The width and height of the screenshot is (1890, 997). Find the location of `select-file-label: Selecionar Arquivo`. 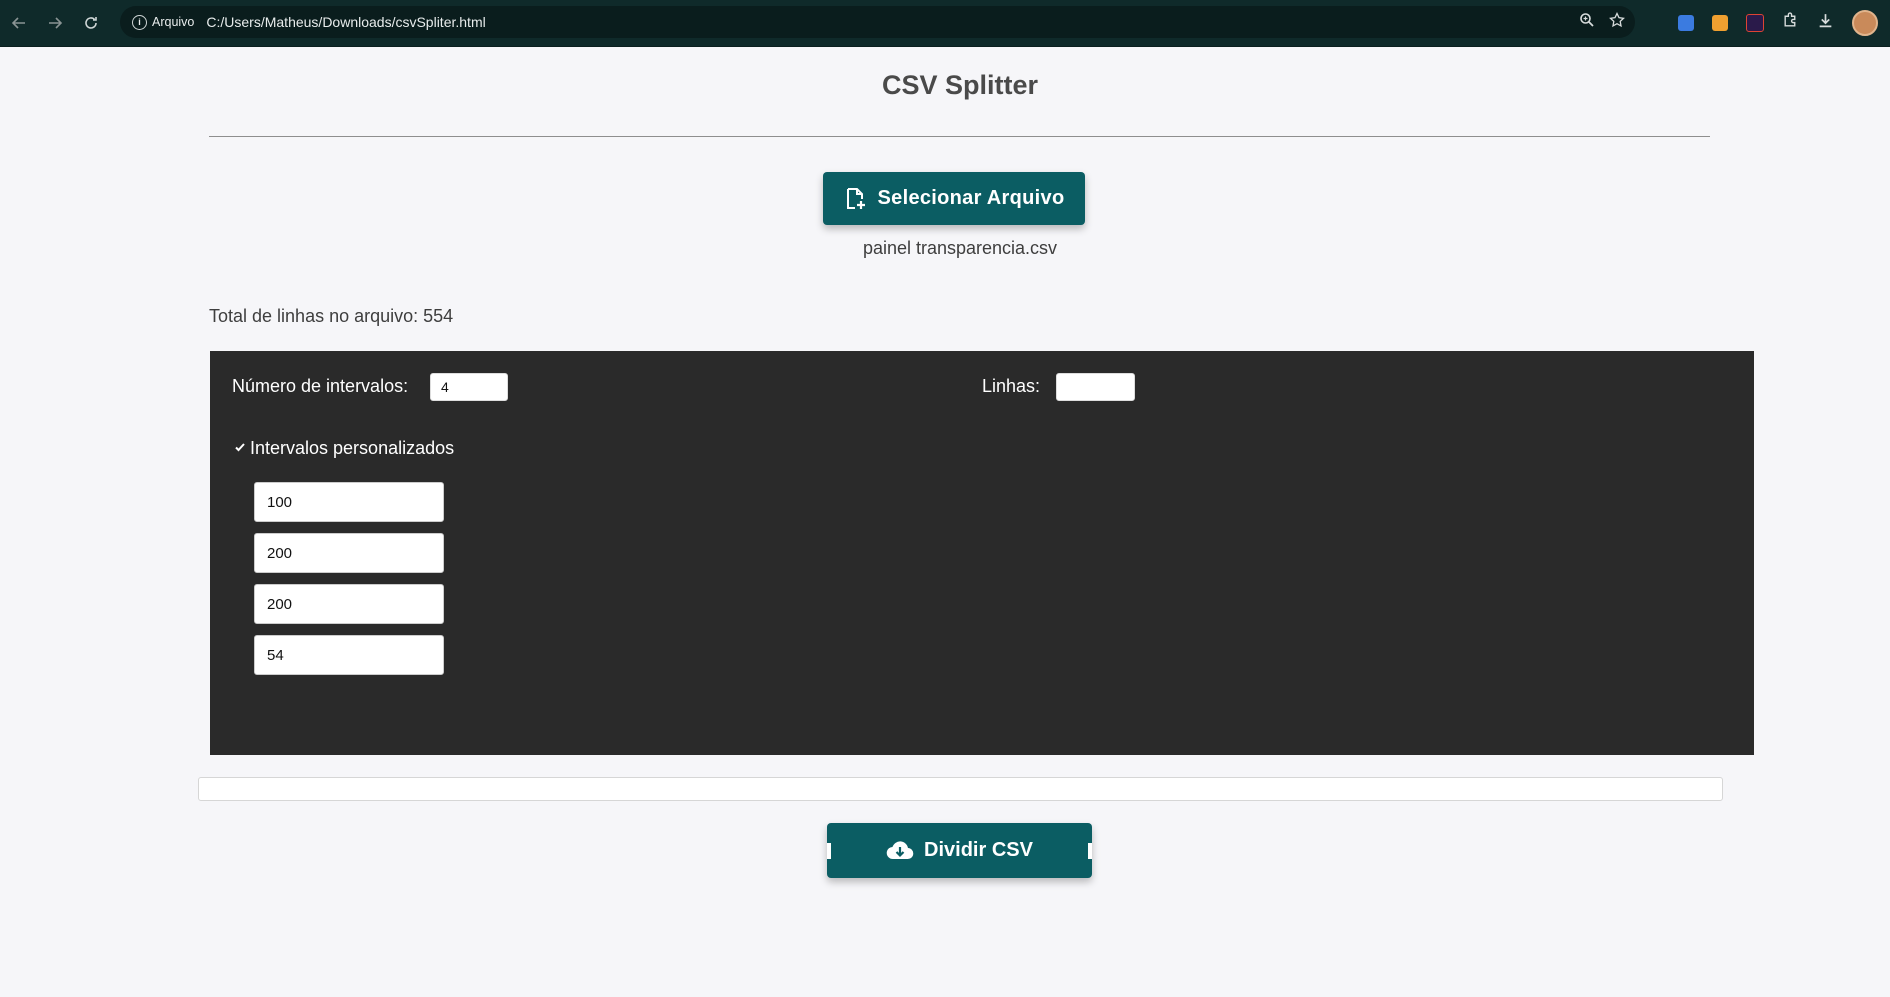

select-file-label: Selecionar Arquivo is located at coordinates (971, 198).